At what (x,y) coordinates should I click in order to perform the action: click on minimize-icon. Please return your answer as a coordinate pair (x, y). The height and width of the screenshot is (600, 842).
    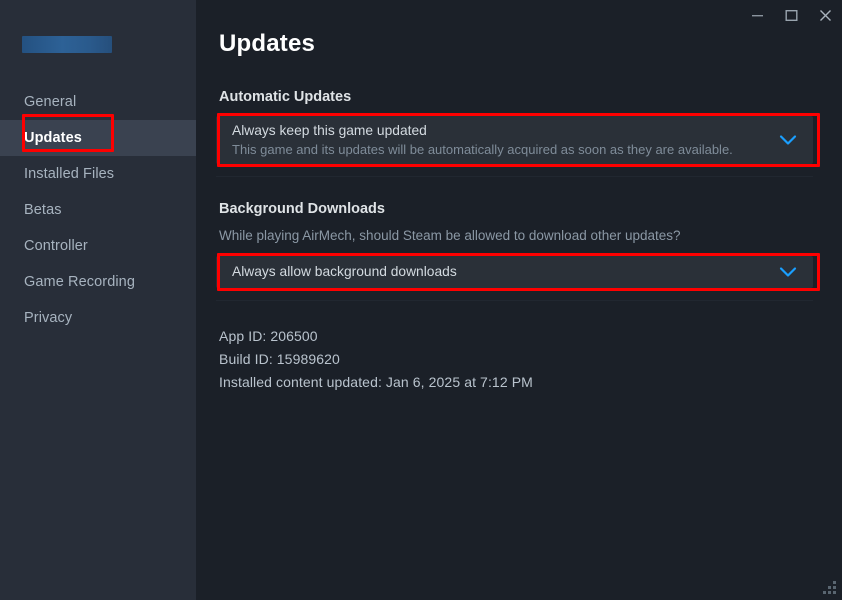
    Looking at the image, I should click on (757, 15).